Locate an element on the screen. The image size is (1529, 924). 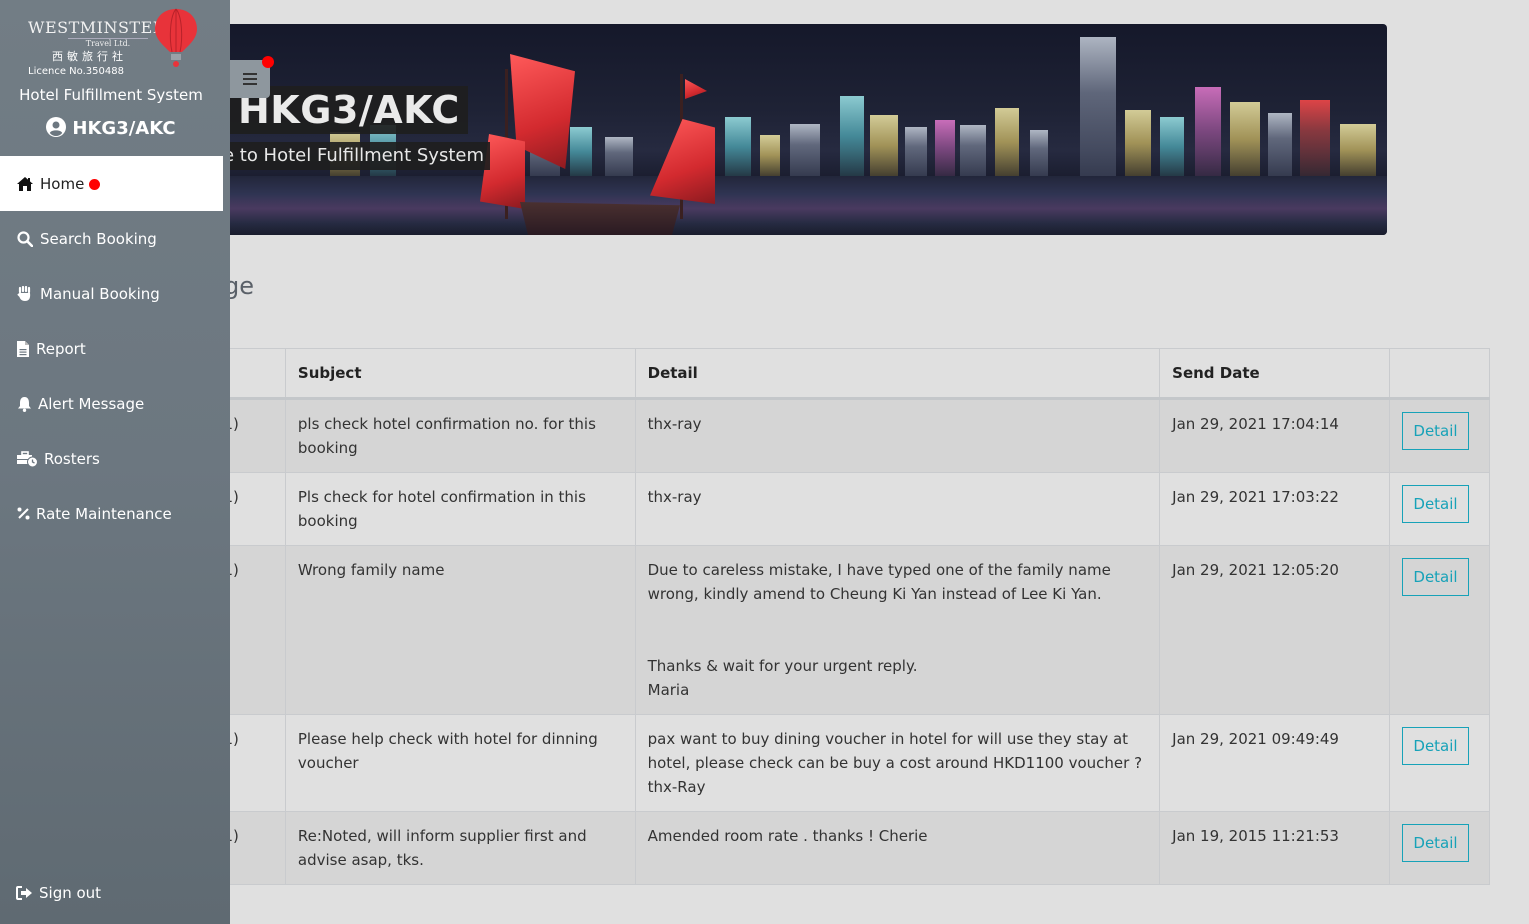
sidebar-item-manual-booking: Manual Booking is located at coordinates (115, 293).